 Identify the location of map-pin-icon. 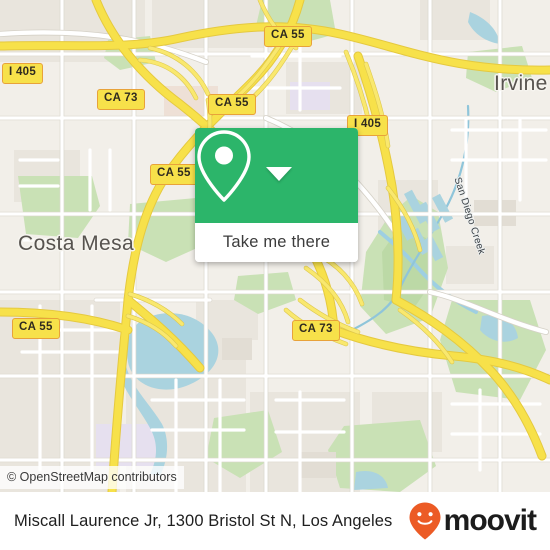
(224, 166).